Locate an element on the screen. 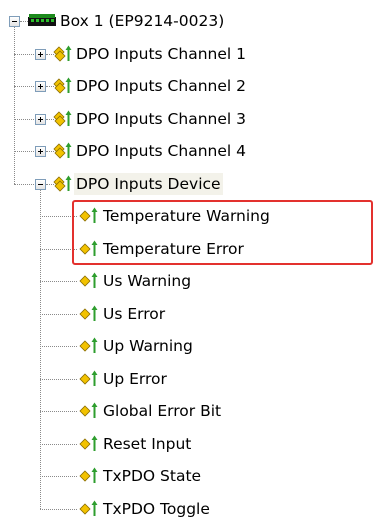  tree-leaf-up-error: Up Error is located at coordinates (135, 379).